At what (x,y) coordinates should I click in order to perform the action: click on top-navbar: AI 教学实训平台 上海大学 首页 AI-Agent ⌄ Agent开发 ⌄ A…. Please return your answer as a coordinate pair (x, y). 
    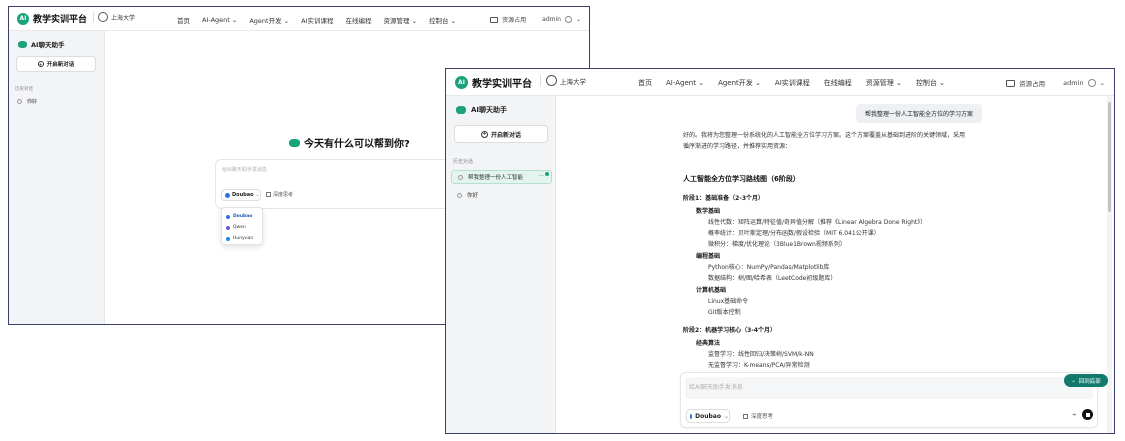
    Looking at the image, I should click on (780, 82).